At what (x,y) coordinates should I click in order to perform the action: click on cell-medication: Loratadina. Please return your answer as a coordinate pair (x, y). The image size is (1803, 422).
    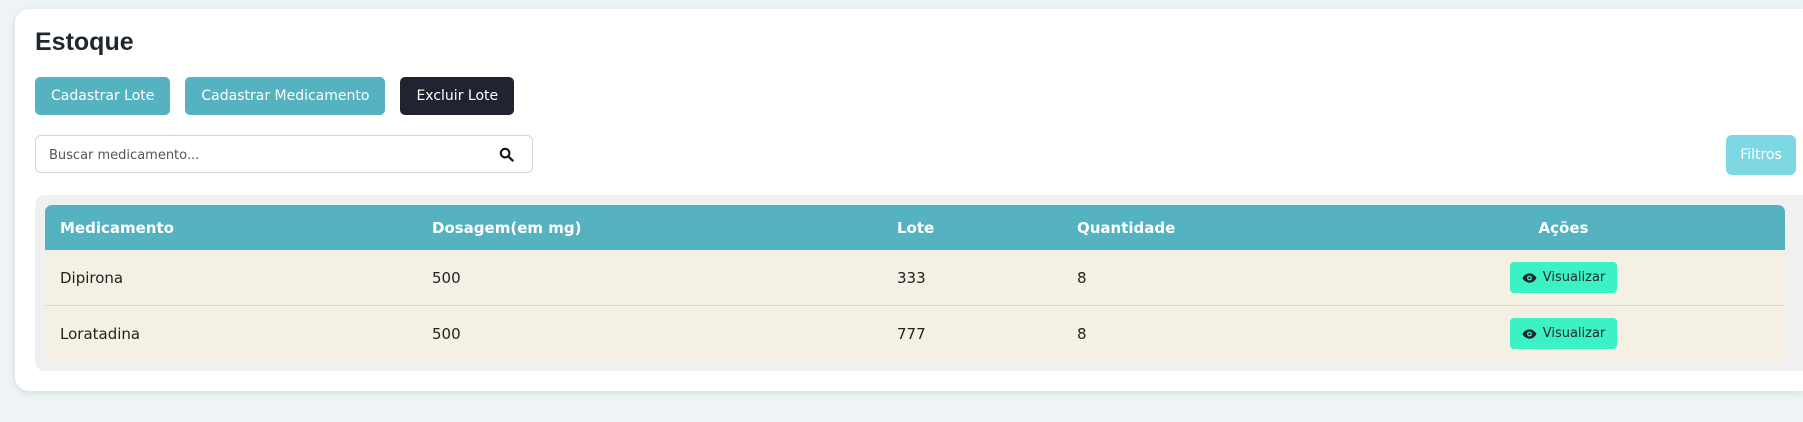
    Looking at the image, I should click on (231, 333).